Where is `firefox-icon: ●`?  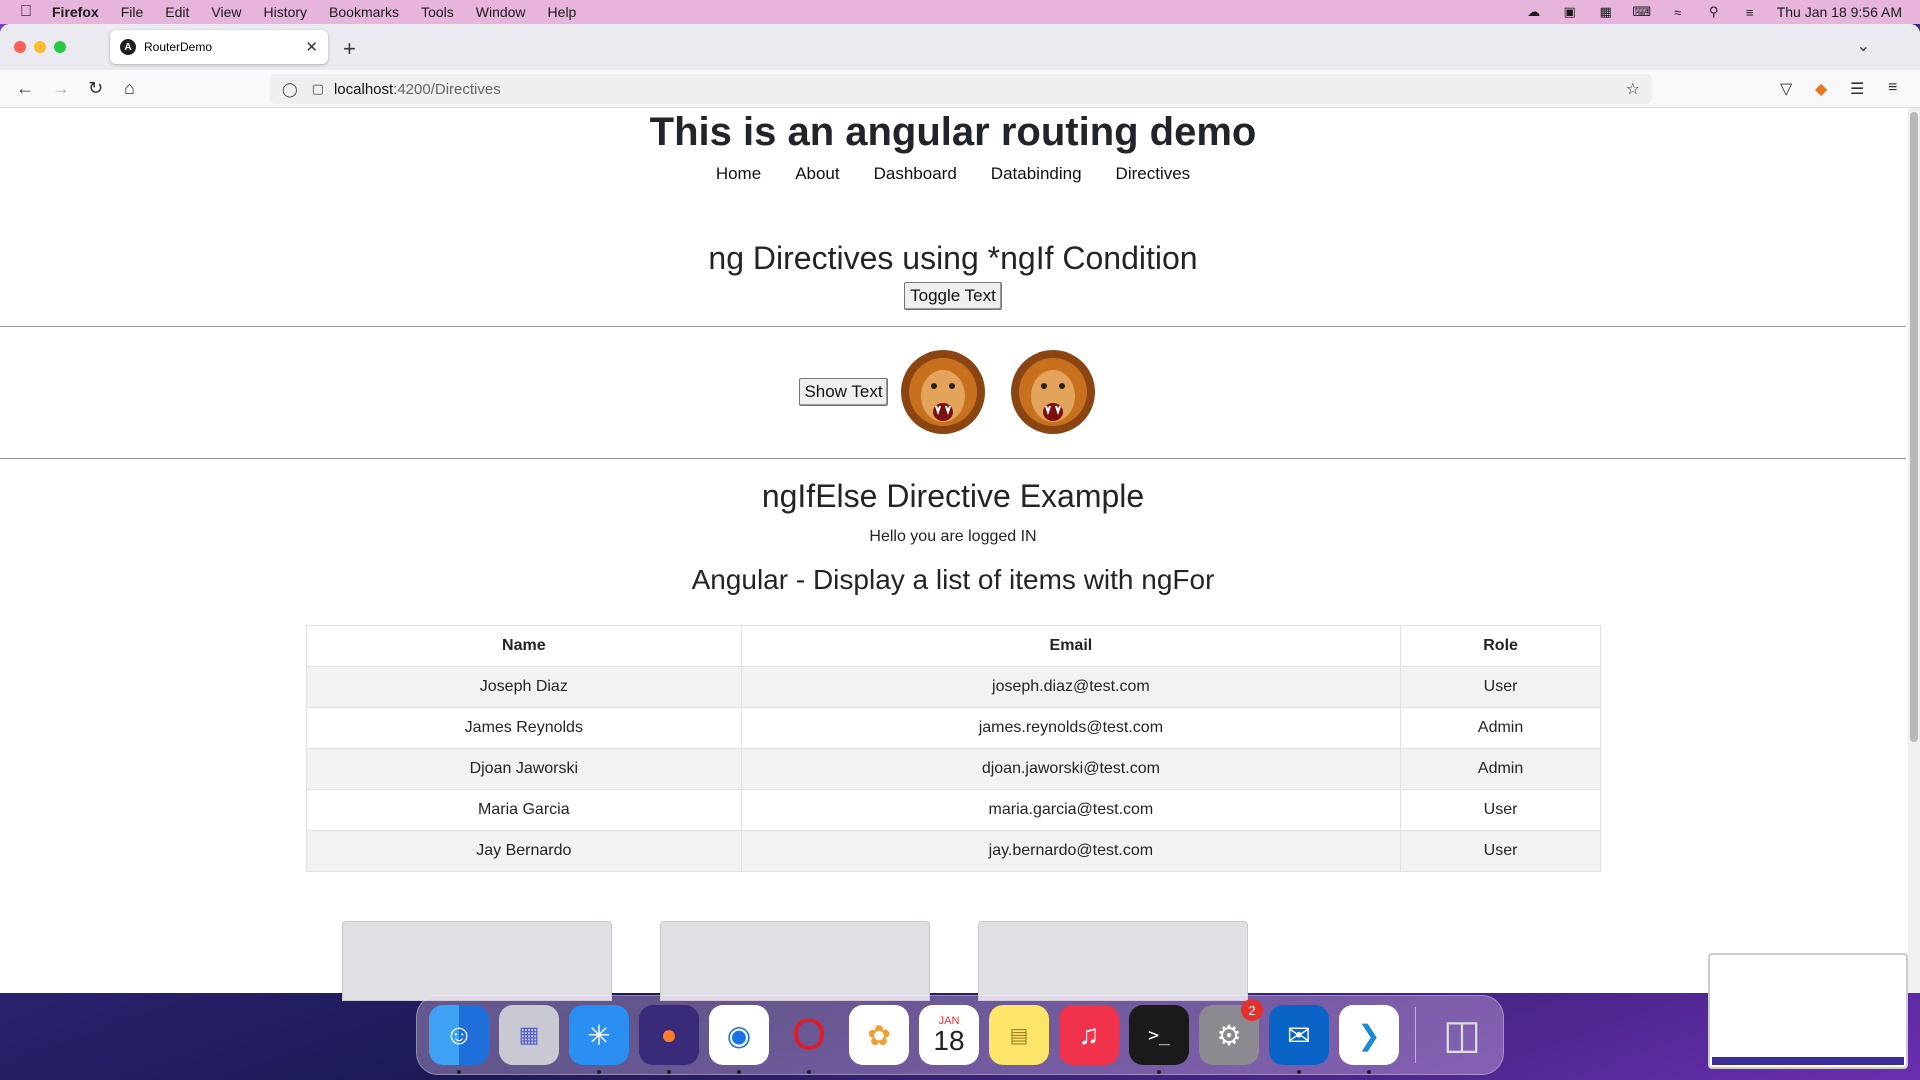 firefox-icon: ● is located at coordinates (669, 1039).